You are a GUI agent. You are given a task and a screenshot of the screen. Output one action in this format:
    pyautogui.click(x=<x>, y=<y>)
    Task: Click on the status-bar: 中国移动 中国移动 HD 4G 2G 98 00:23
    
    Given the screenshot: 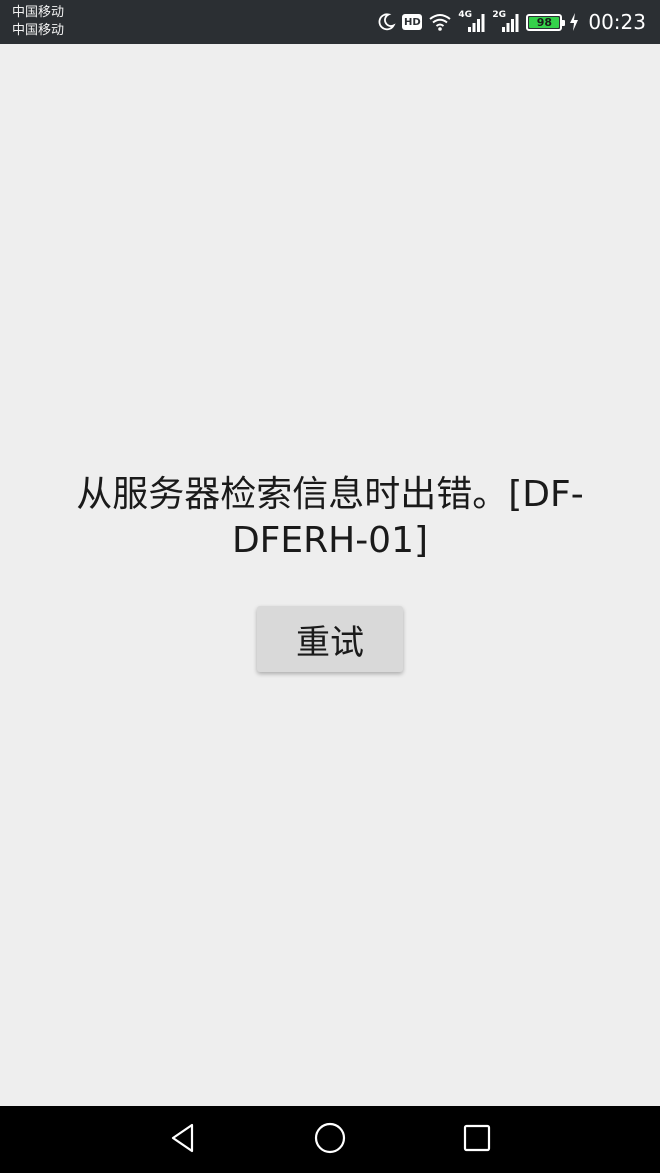 What is the action you would take?
    pyautogui.click(x=330, y=22)
    